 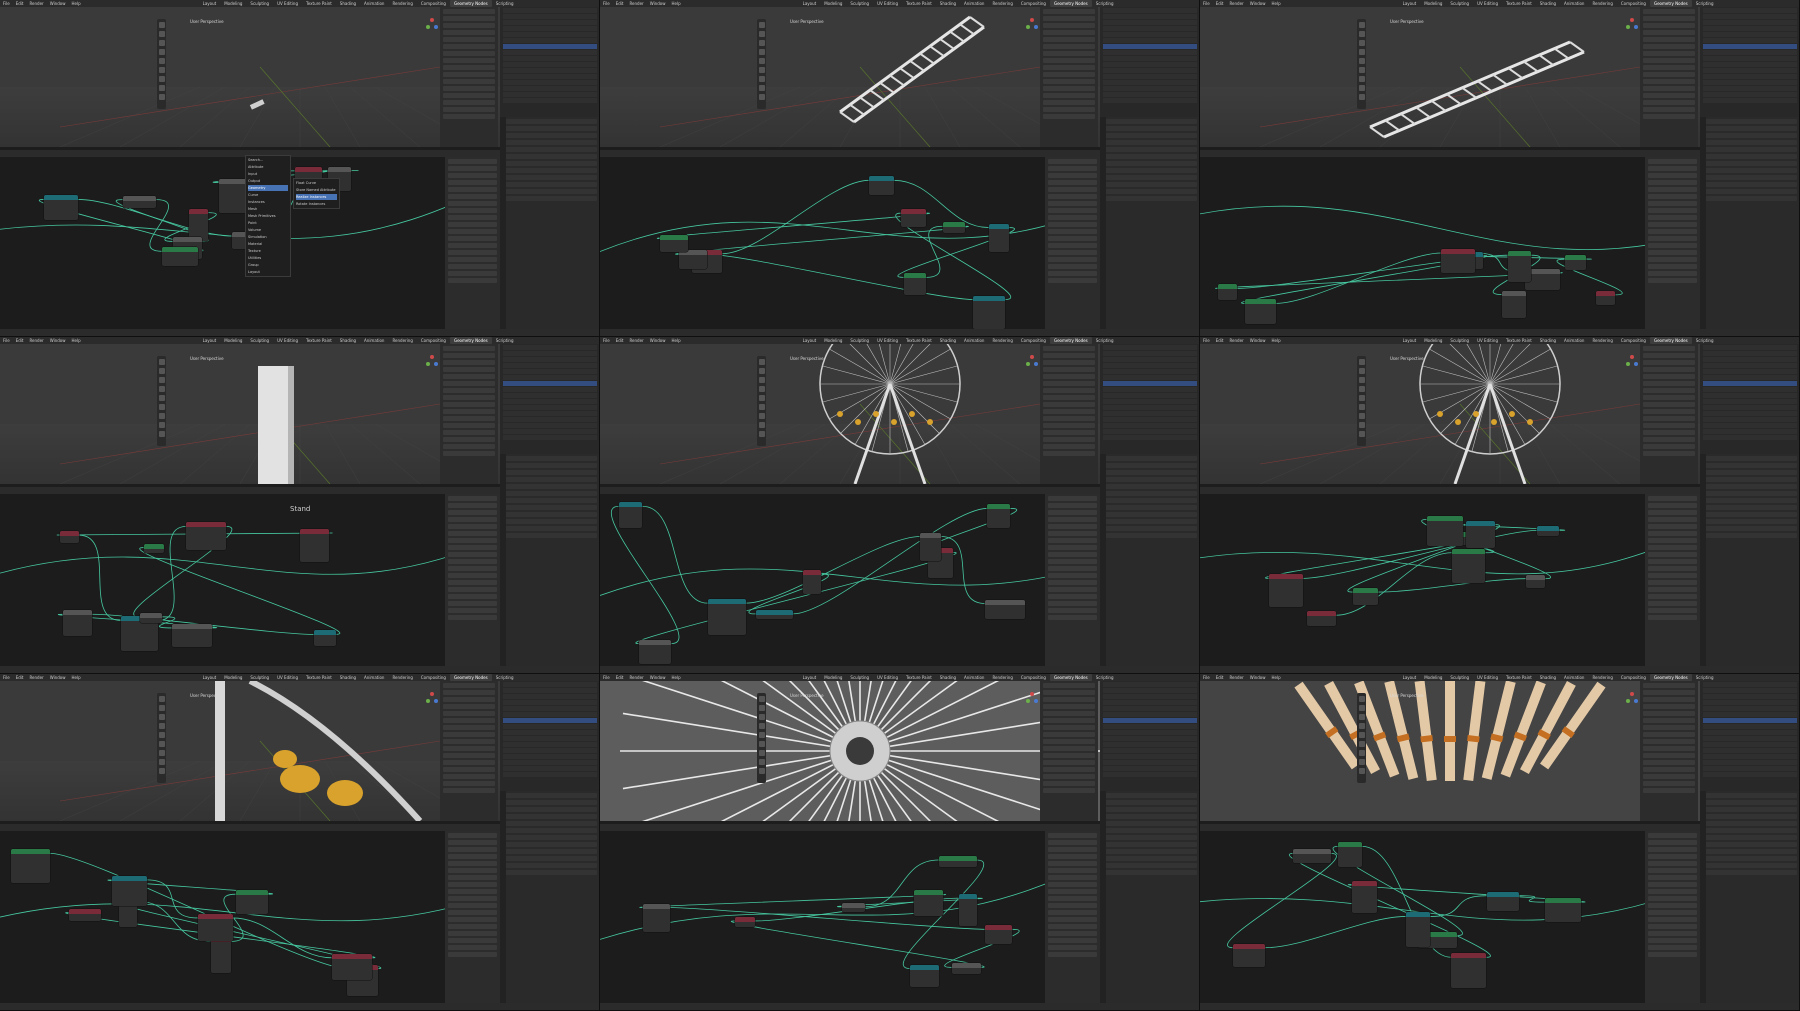 What do you see at coordinates (268, 167) in the screenshot?
I see `menu-item: Attribute` at bounding box center [268, 167].